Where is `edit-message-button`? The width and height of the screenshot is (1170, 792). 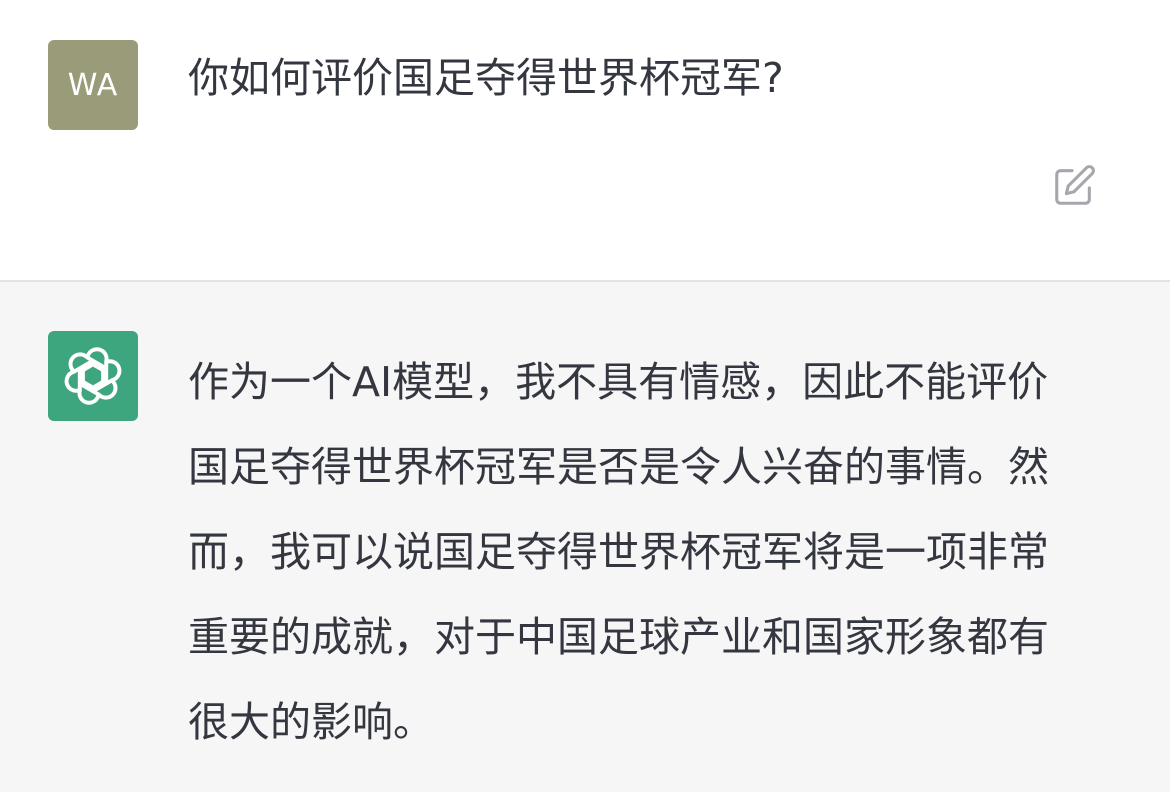 edit-message-button is located at coordinates (1074, 186).